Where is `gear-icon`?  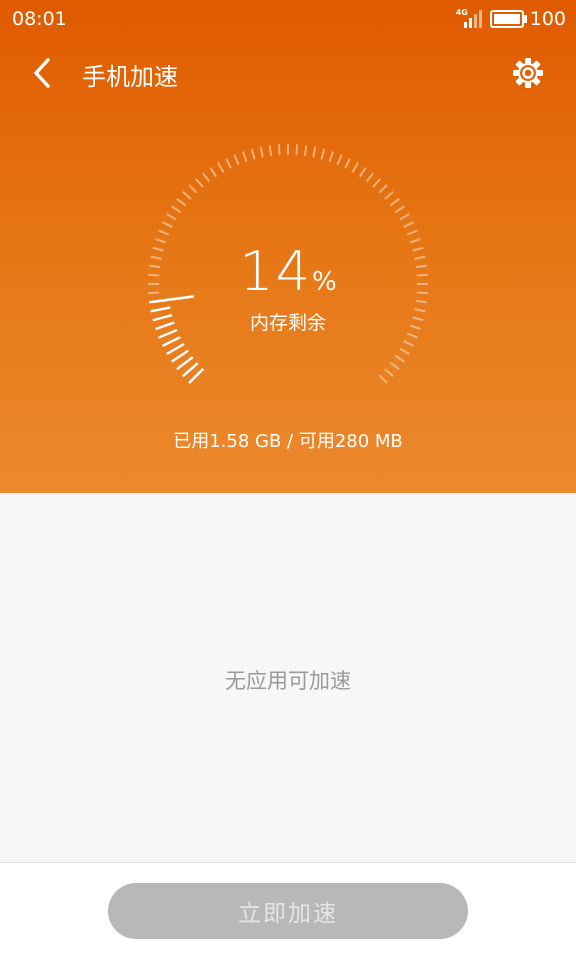
gear-icon is located at coordinates (528, 73).